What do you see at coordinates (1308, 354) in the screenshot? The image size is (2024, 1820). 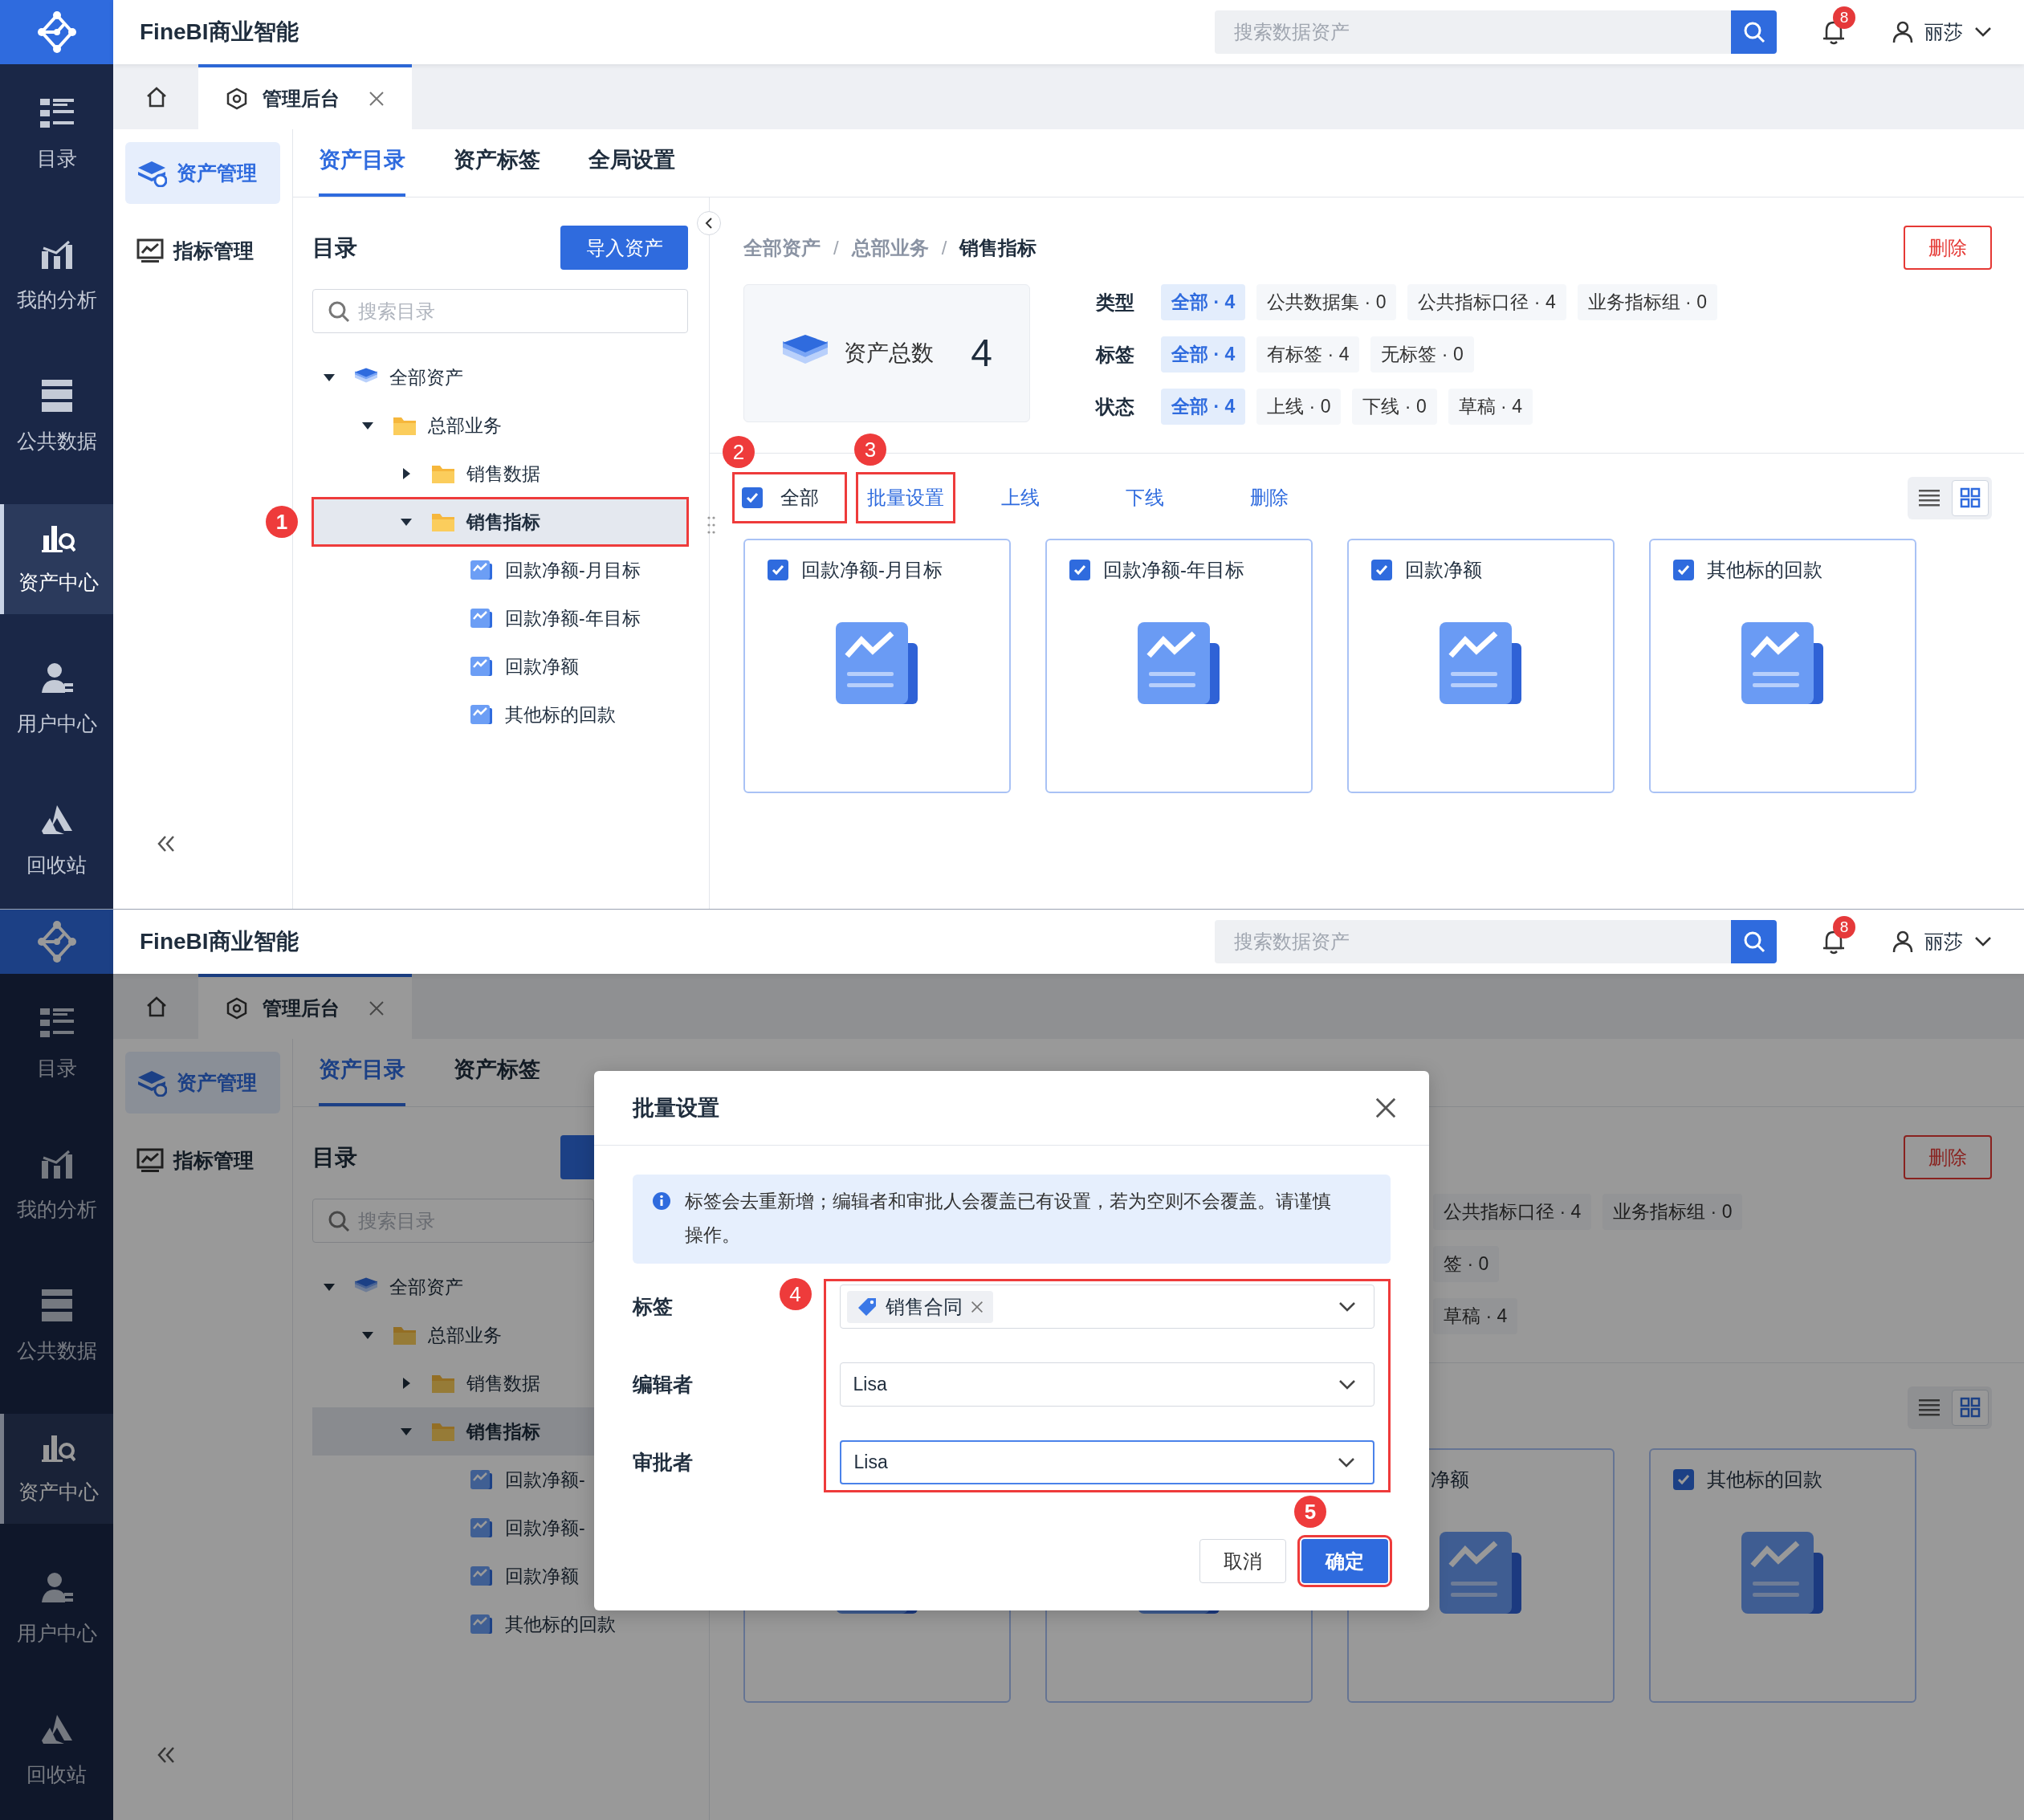 I see `filter-chip: 有标签 · 4` at bounding box center [1308, 354].